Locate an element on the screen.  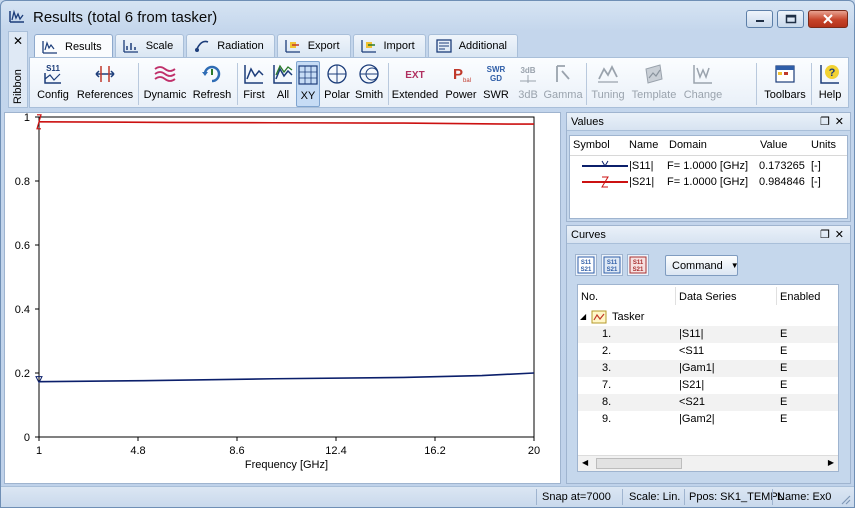
values-header-divider is located at coordinates (708, 155).